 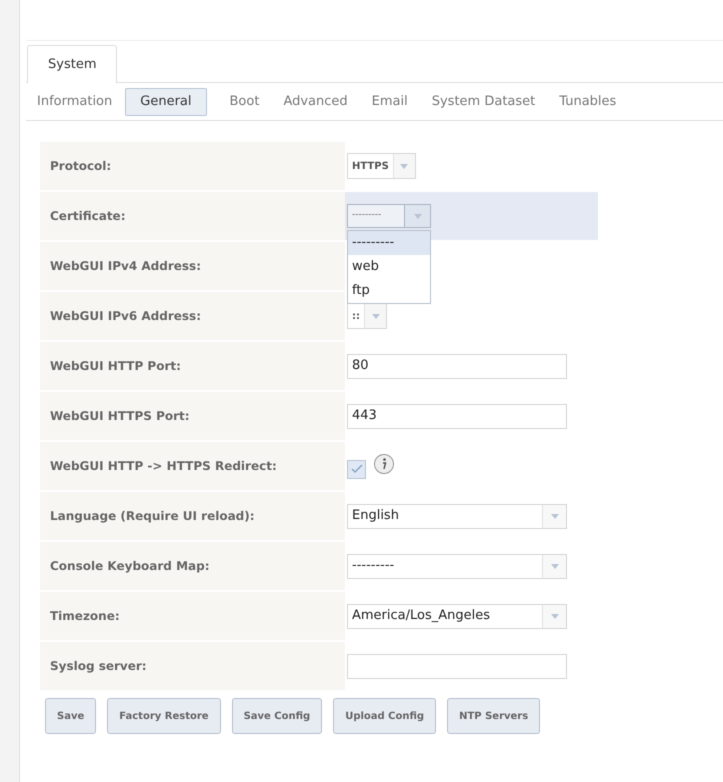 I want to click on action-button: Upload Config, so click(x=384, y=716).